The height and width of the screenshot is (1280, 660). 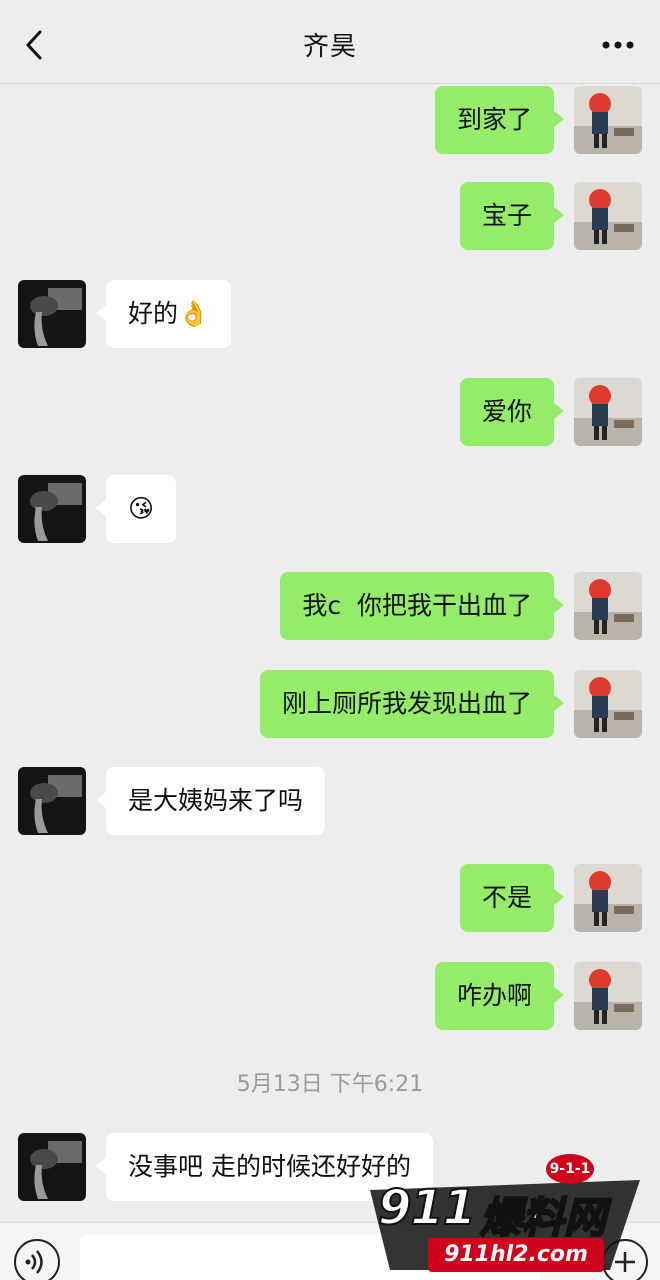 What do you see at coordinates (412, 704) in the screenshot?
I see `message-bubble: 刚上厕所我发现出血了` at bounding box center [412, 704].